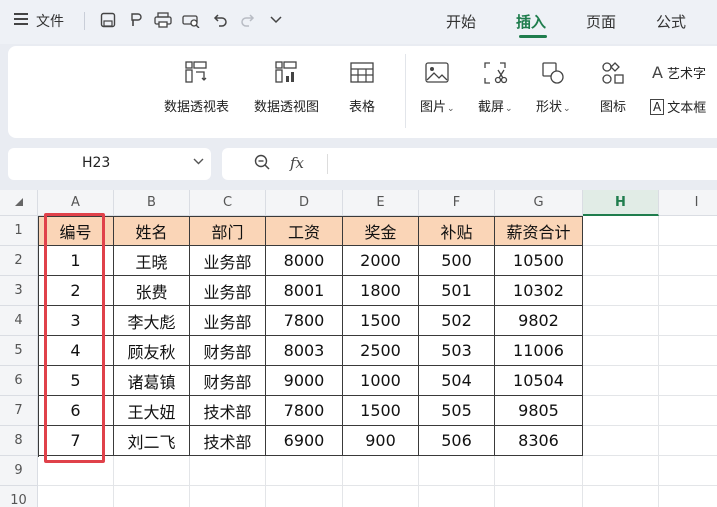 The image size is (717, 507). What do you see at coordinates (152, 231) in the screenshot?
I see `cell-b1: 姓名` at bounding box center [152, 231].